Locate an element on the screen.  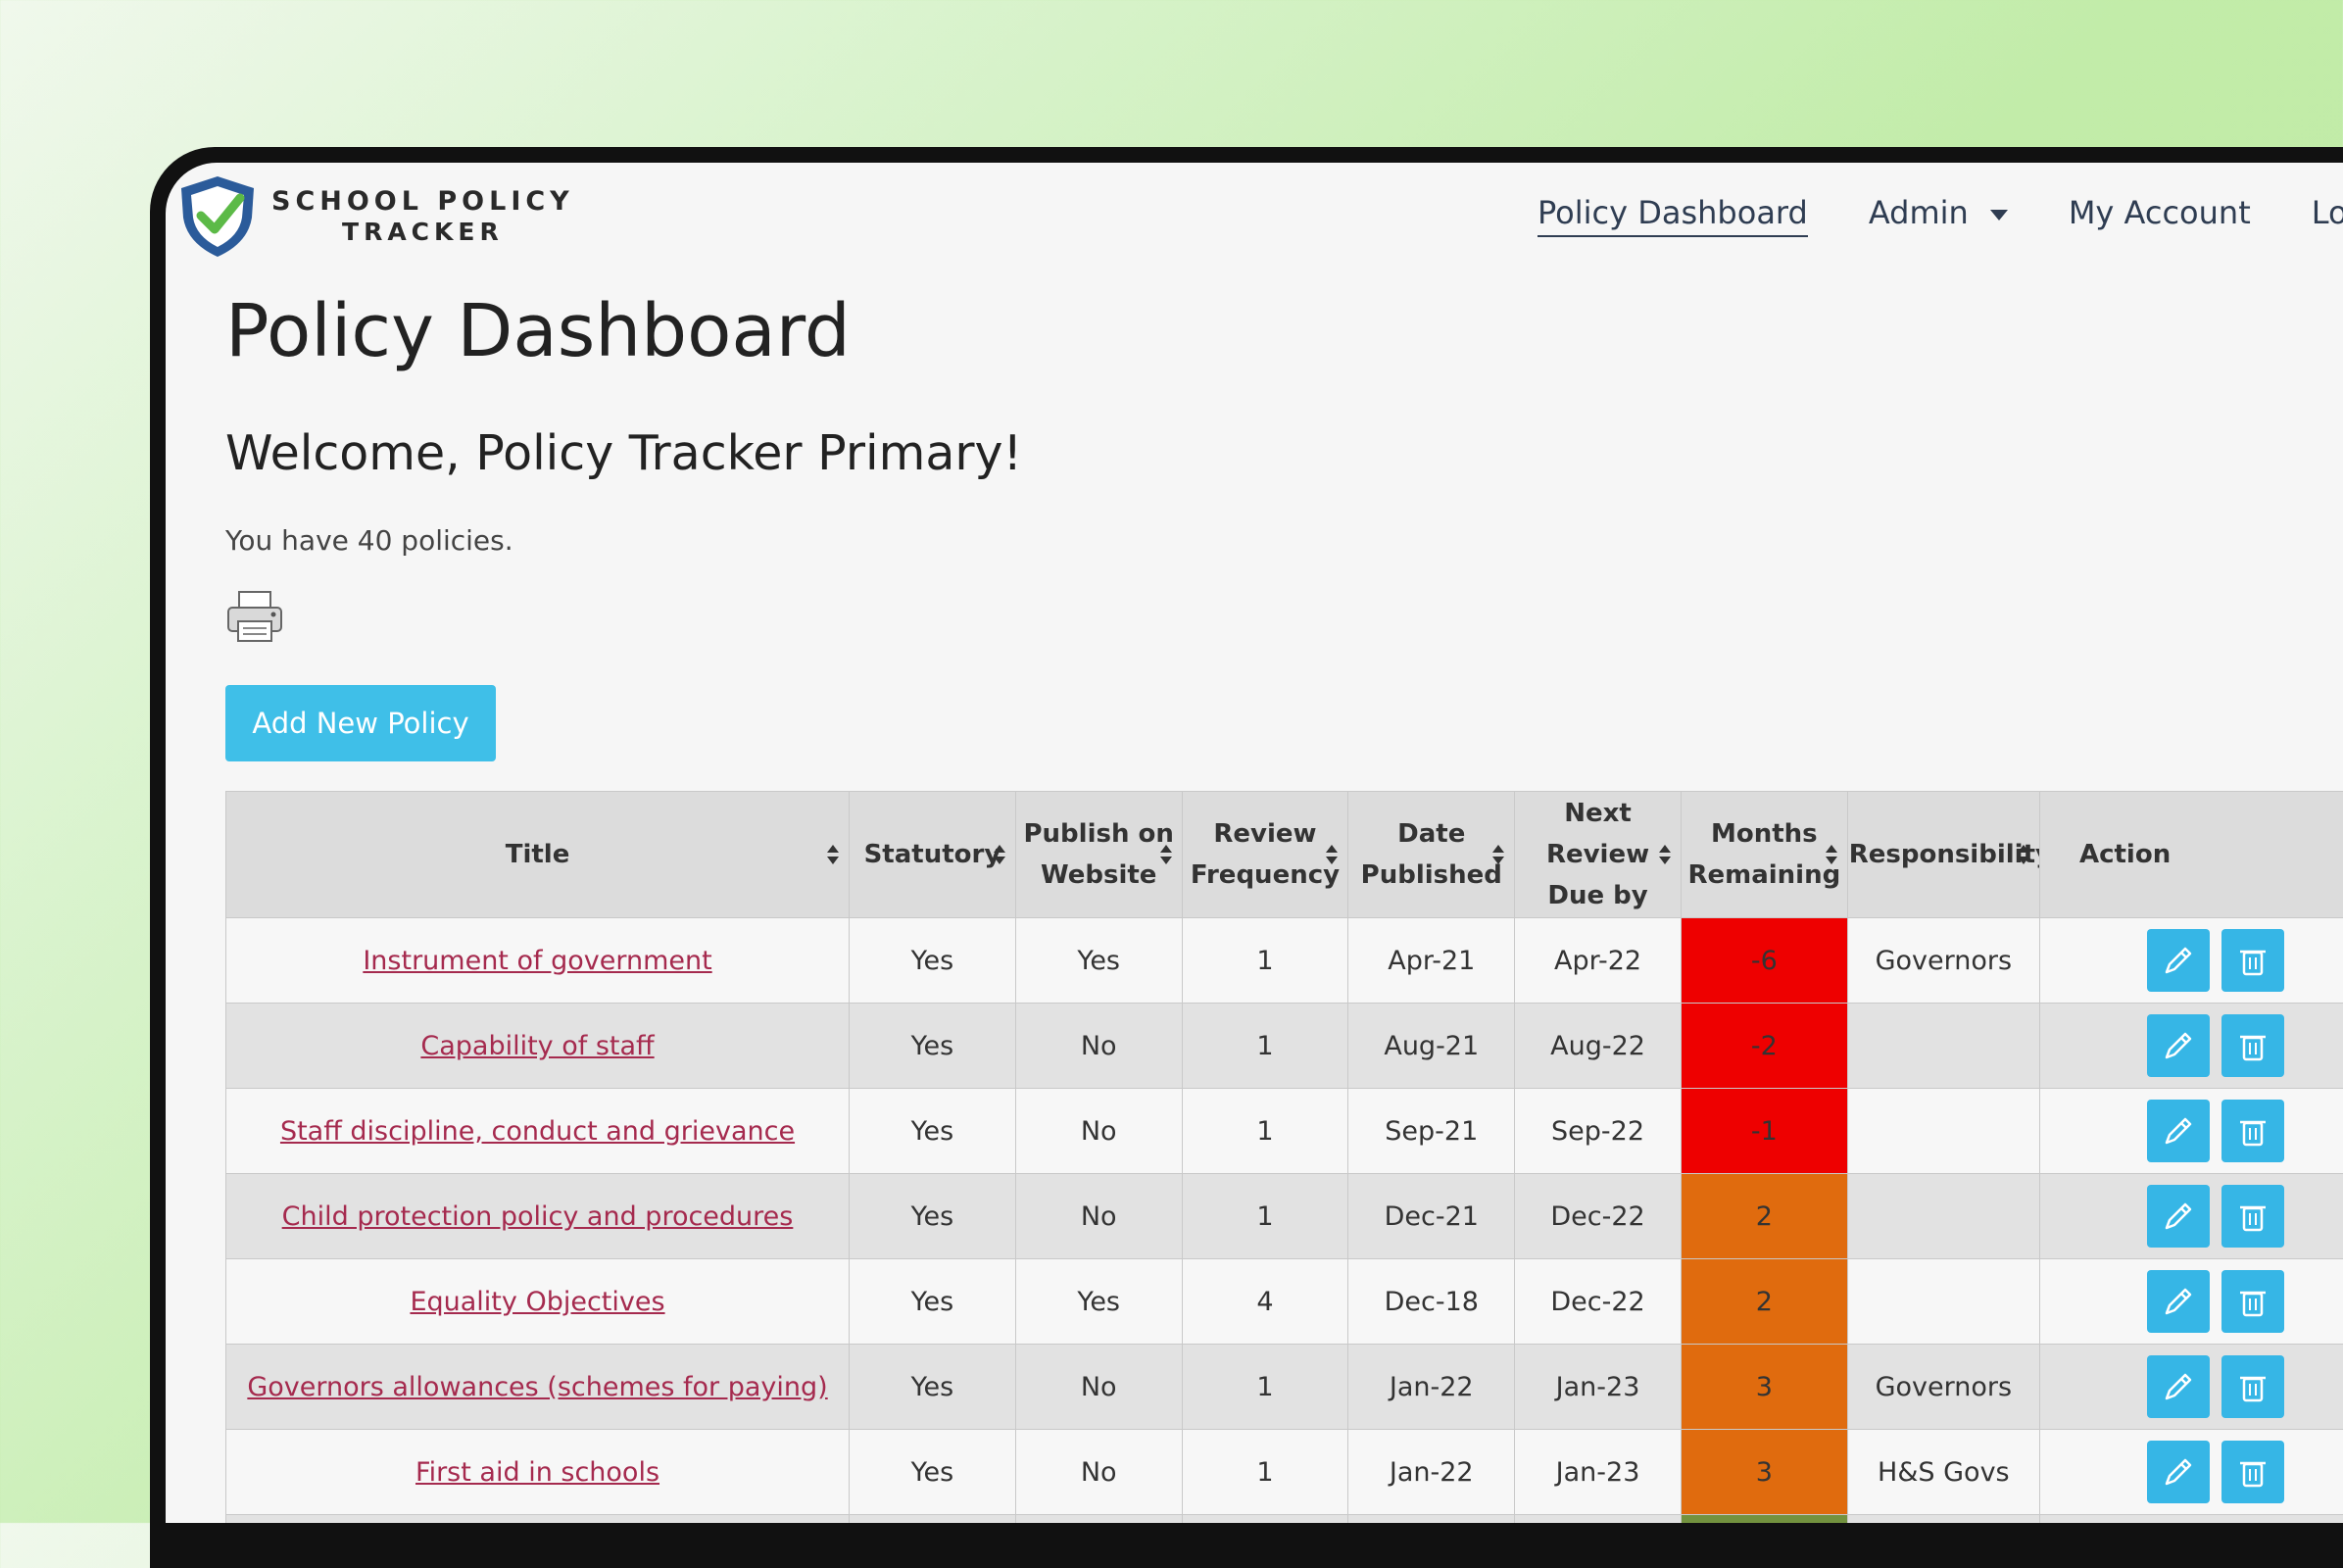
months-remaining-cell: -2 is located at coordinates (1764, 1046).